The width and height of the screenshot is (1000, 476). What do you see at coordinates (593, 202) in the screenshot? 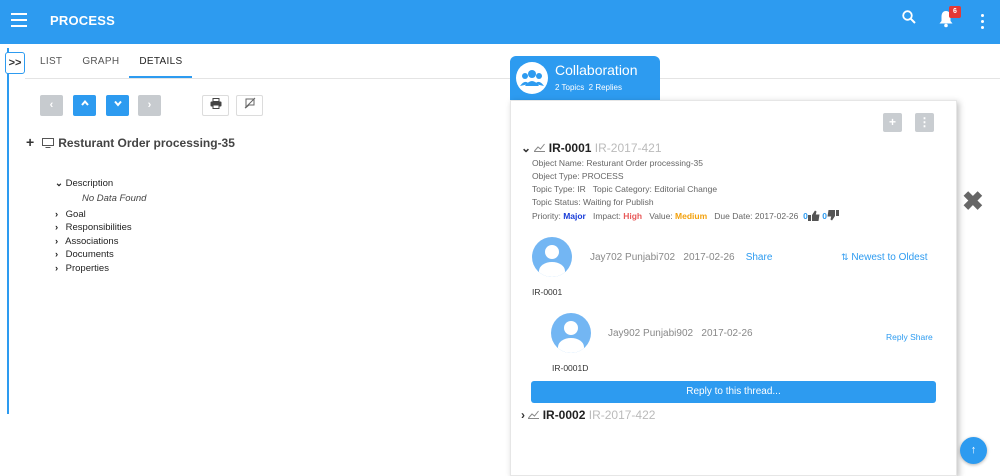
I see `meta-topic-status: Topic Status: Waiting for Publish` at bounding box center [593, 202].